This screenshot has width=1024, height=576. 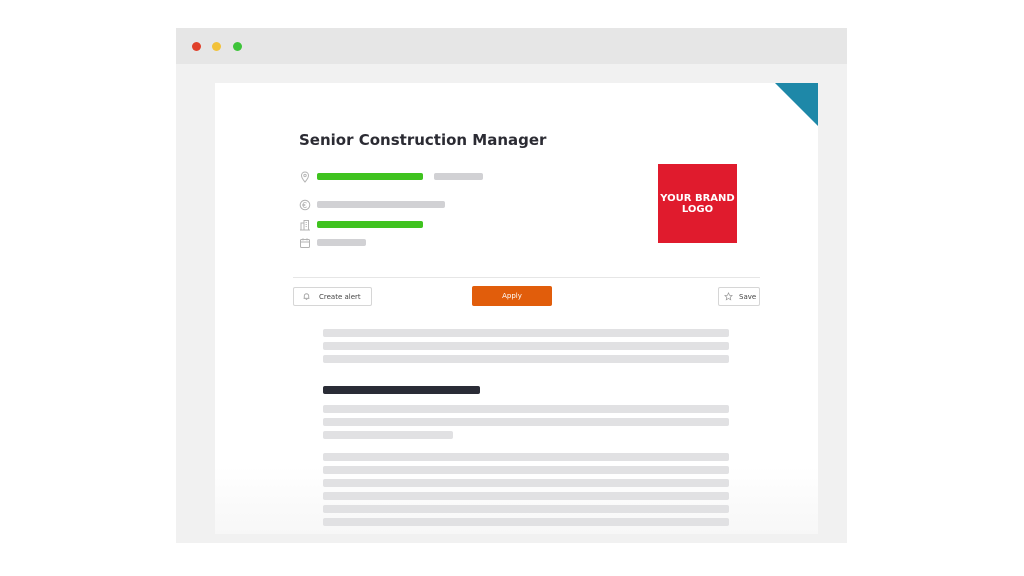 What do you see at coordinates (341, 242) in the screenshot?
I see `date-value-placeholder` at bounding box center [341, 242].